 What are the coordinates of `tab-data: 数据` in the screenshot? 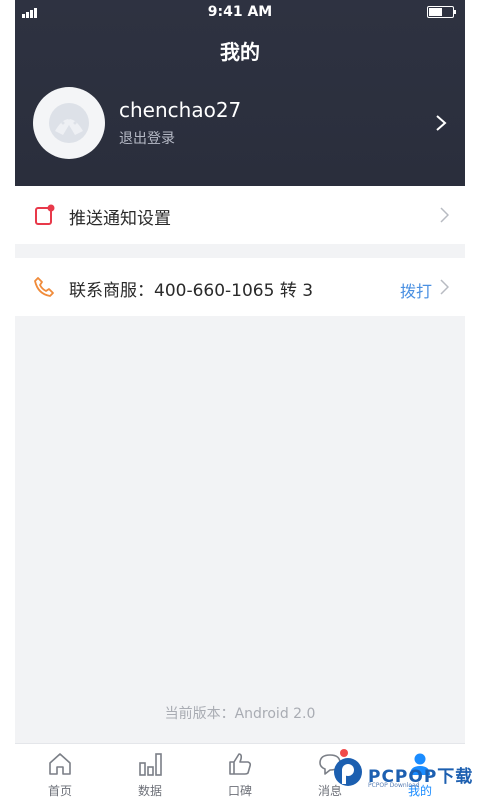 It's located at (150, 772).